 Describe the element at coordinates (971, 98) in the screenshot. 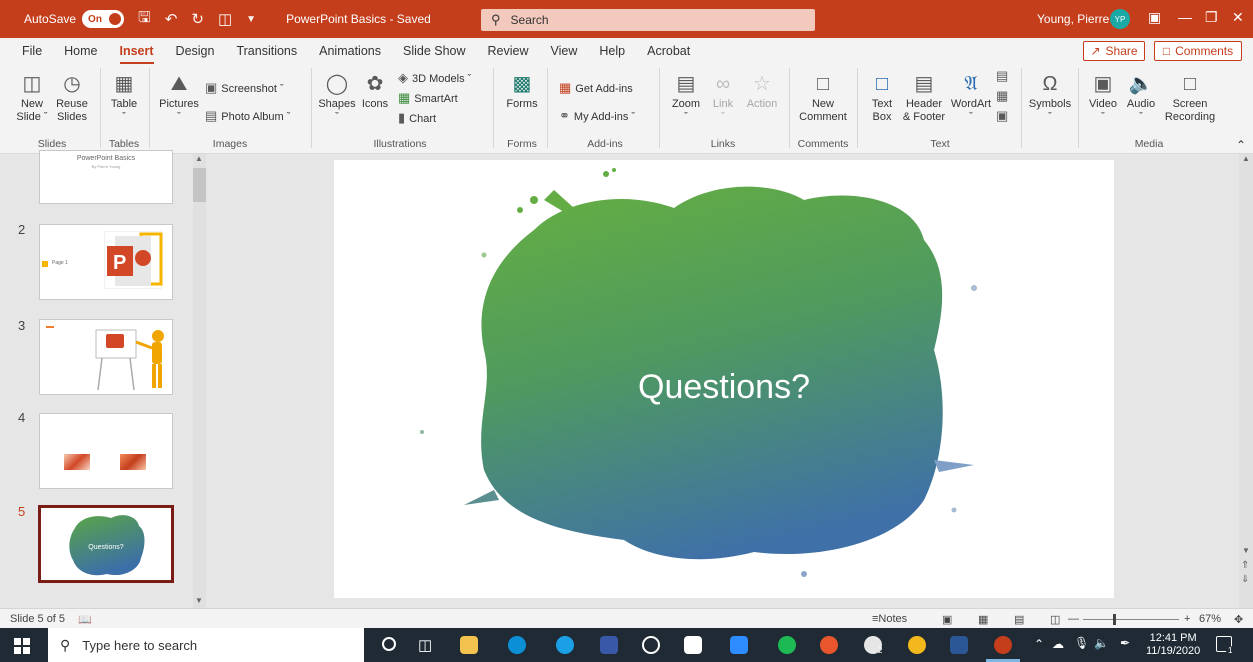

I see `wordart-button: 𝔄 WordArt ˇ` at that location.